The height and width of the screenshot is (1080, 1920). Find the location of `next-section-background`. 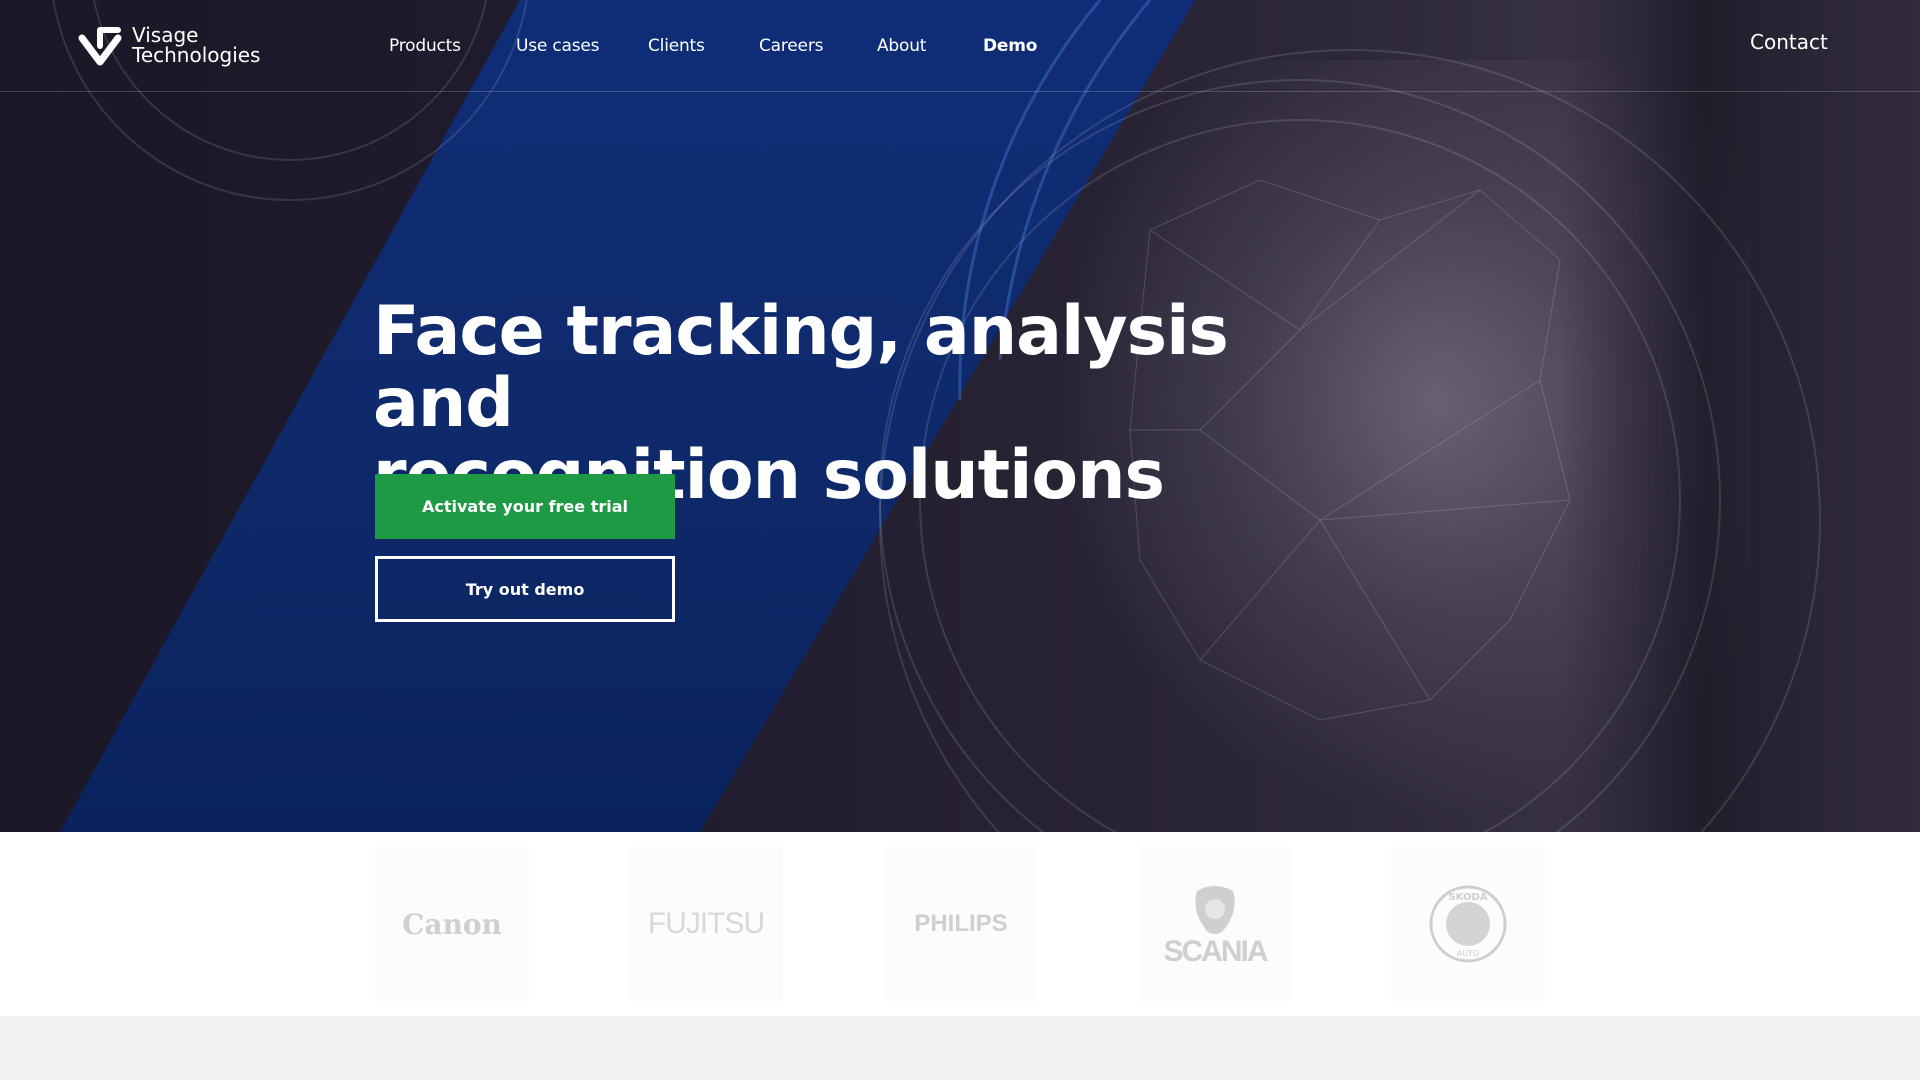

next-section-background is located at coordinates (960, 1048).